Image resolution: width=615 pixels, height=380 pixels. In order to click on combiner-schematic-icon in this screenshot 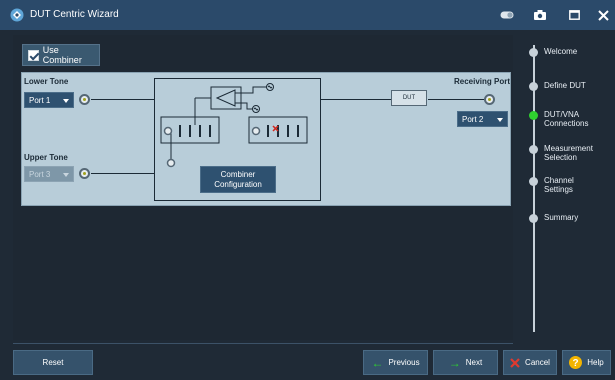, I will do `click(234, 125)`.